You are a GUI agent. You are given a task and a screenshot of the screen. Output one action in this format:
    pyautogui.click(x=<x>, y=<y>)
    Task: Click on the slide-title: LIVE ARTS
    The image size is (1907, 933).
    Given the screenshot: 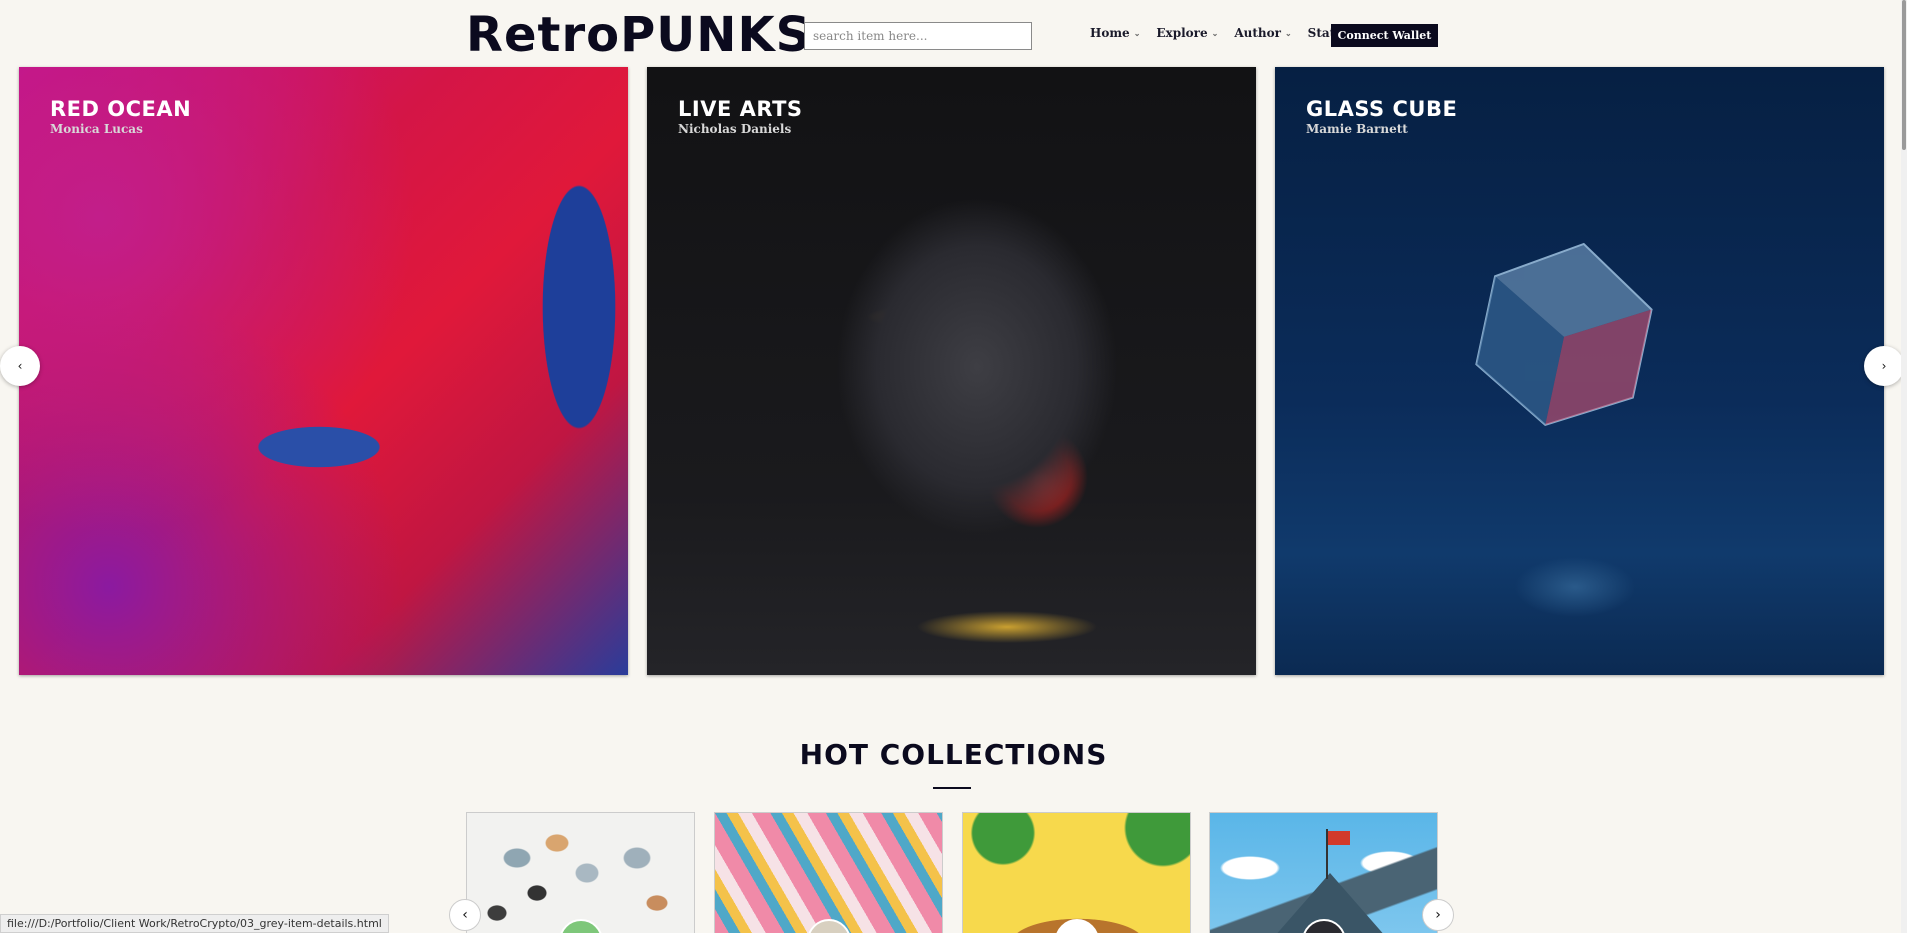 What is the action you would take?
    pyautogui.click(x=740, y=109)
    